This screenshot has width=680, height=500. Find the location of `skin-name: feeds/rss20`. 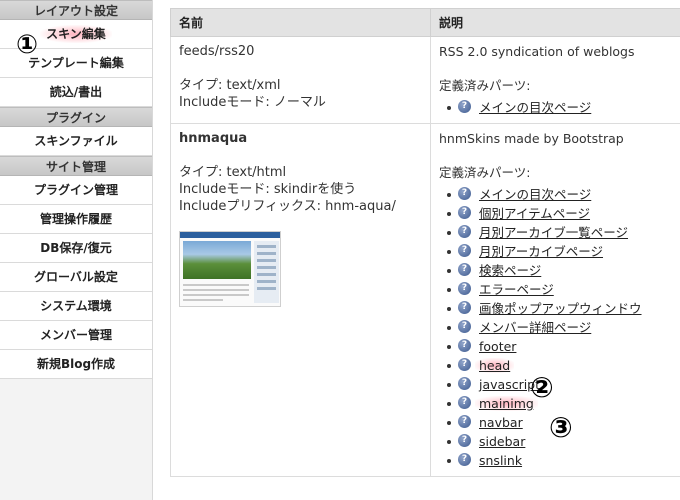

skin-name: feeds/rss20 is located at coordinates (217, 51).